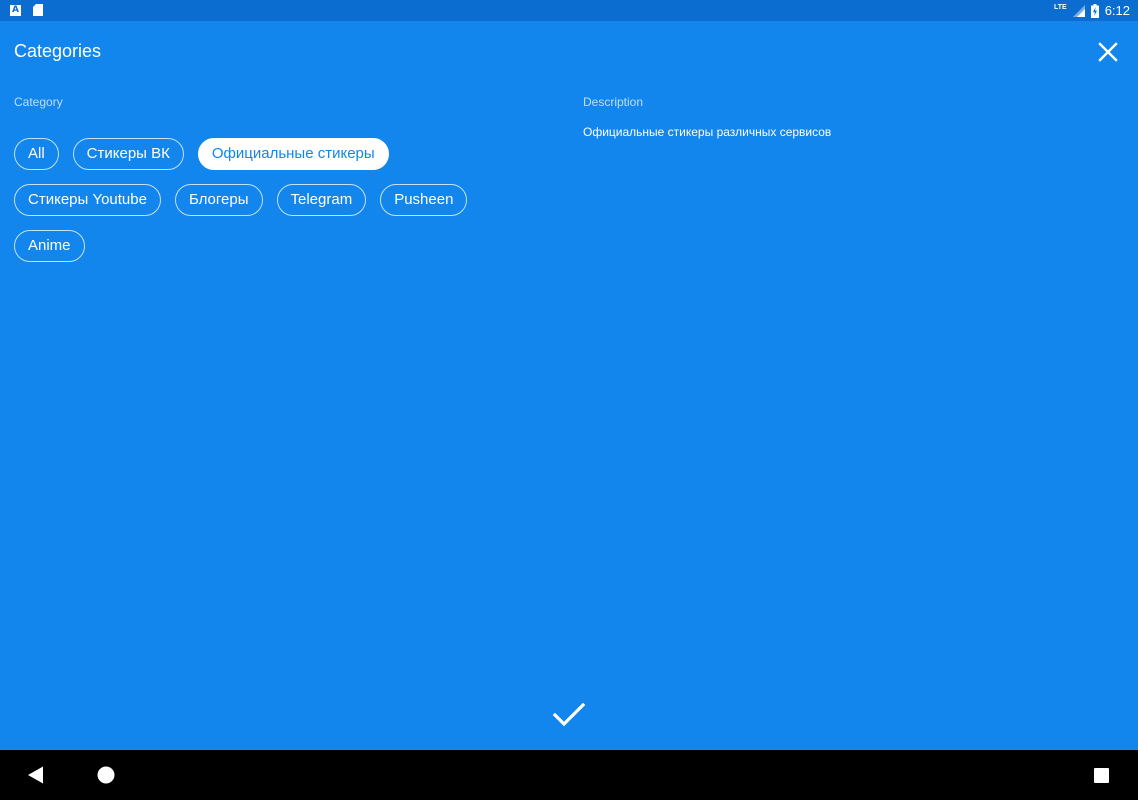 This screenshot has width=1138, height=800. I want to click on chip-bloggers: Блогеры, so click(218, 200).